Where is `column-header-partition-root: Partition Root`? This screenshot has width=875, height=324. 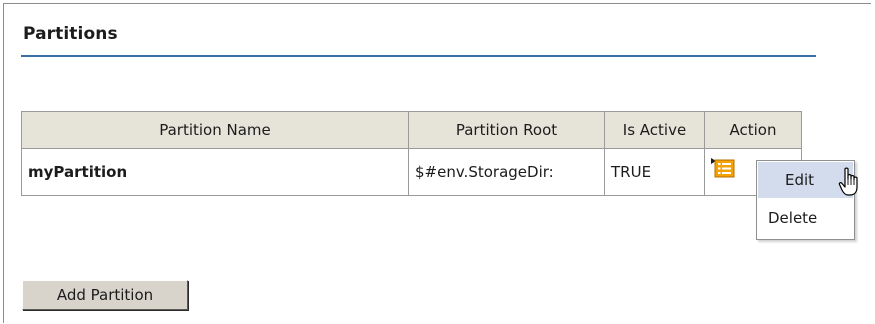 column-header-partition-root: Partition Root is located at coordinates (506, 130).